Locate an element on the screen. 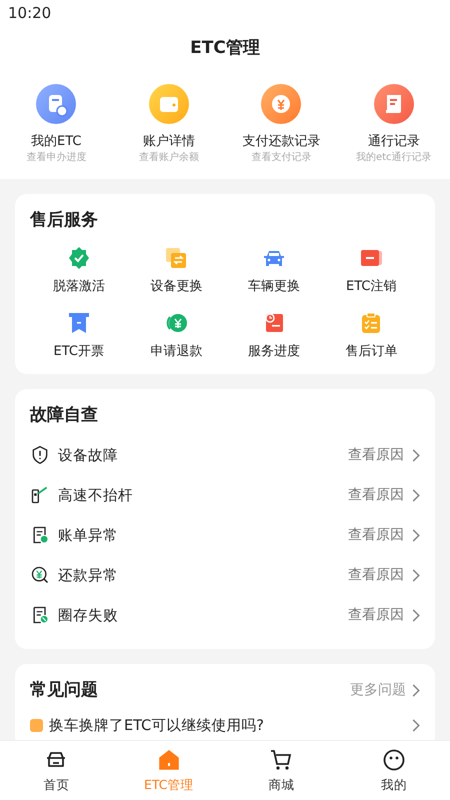  section-title: 故障自查 is located at coordinates (64, 415).